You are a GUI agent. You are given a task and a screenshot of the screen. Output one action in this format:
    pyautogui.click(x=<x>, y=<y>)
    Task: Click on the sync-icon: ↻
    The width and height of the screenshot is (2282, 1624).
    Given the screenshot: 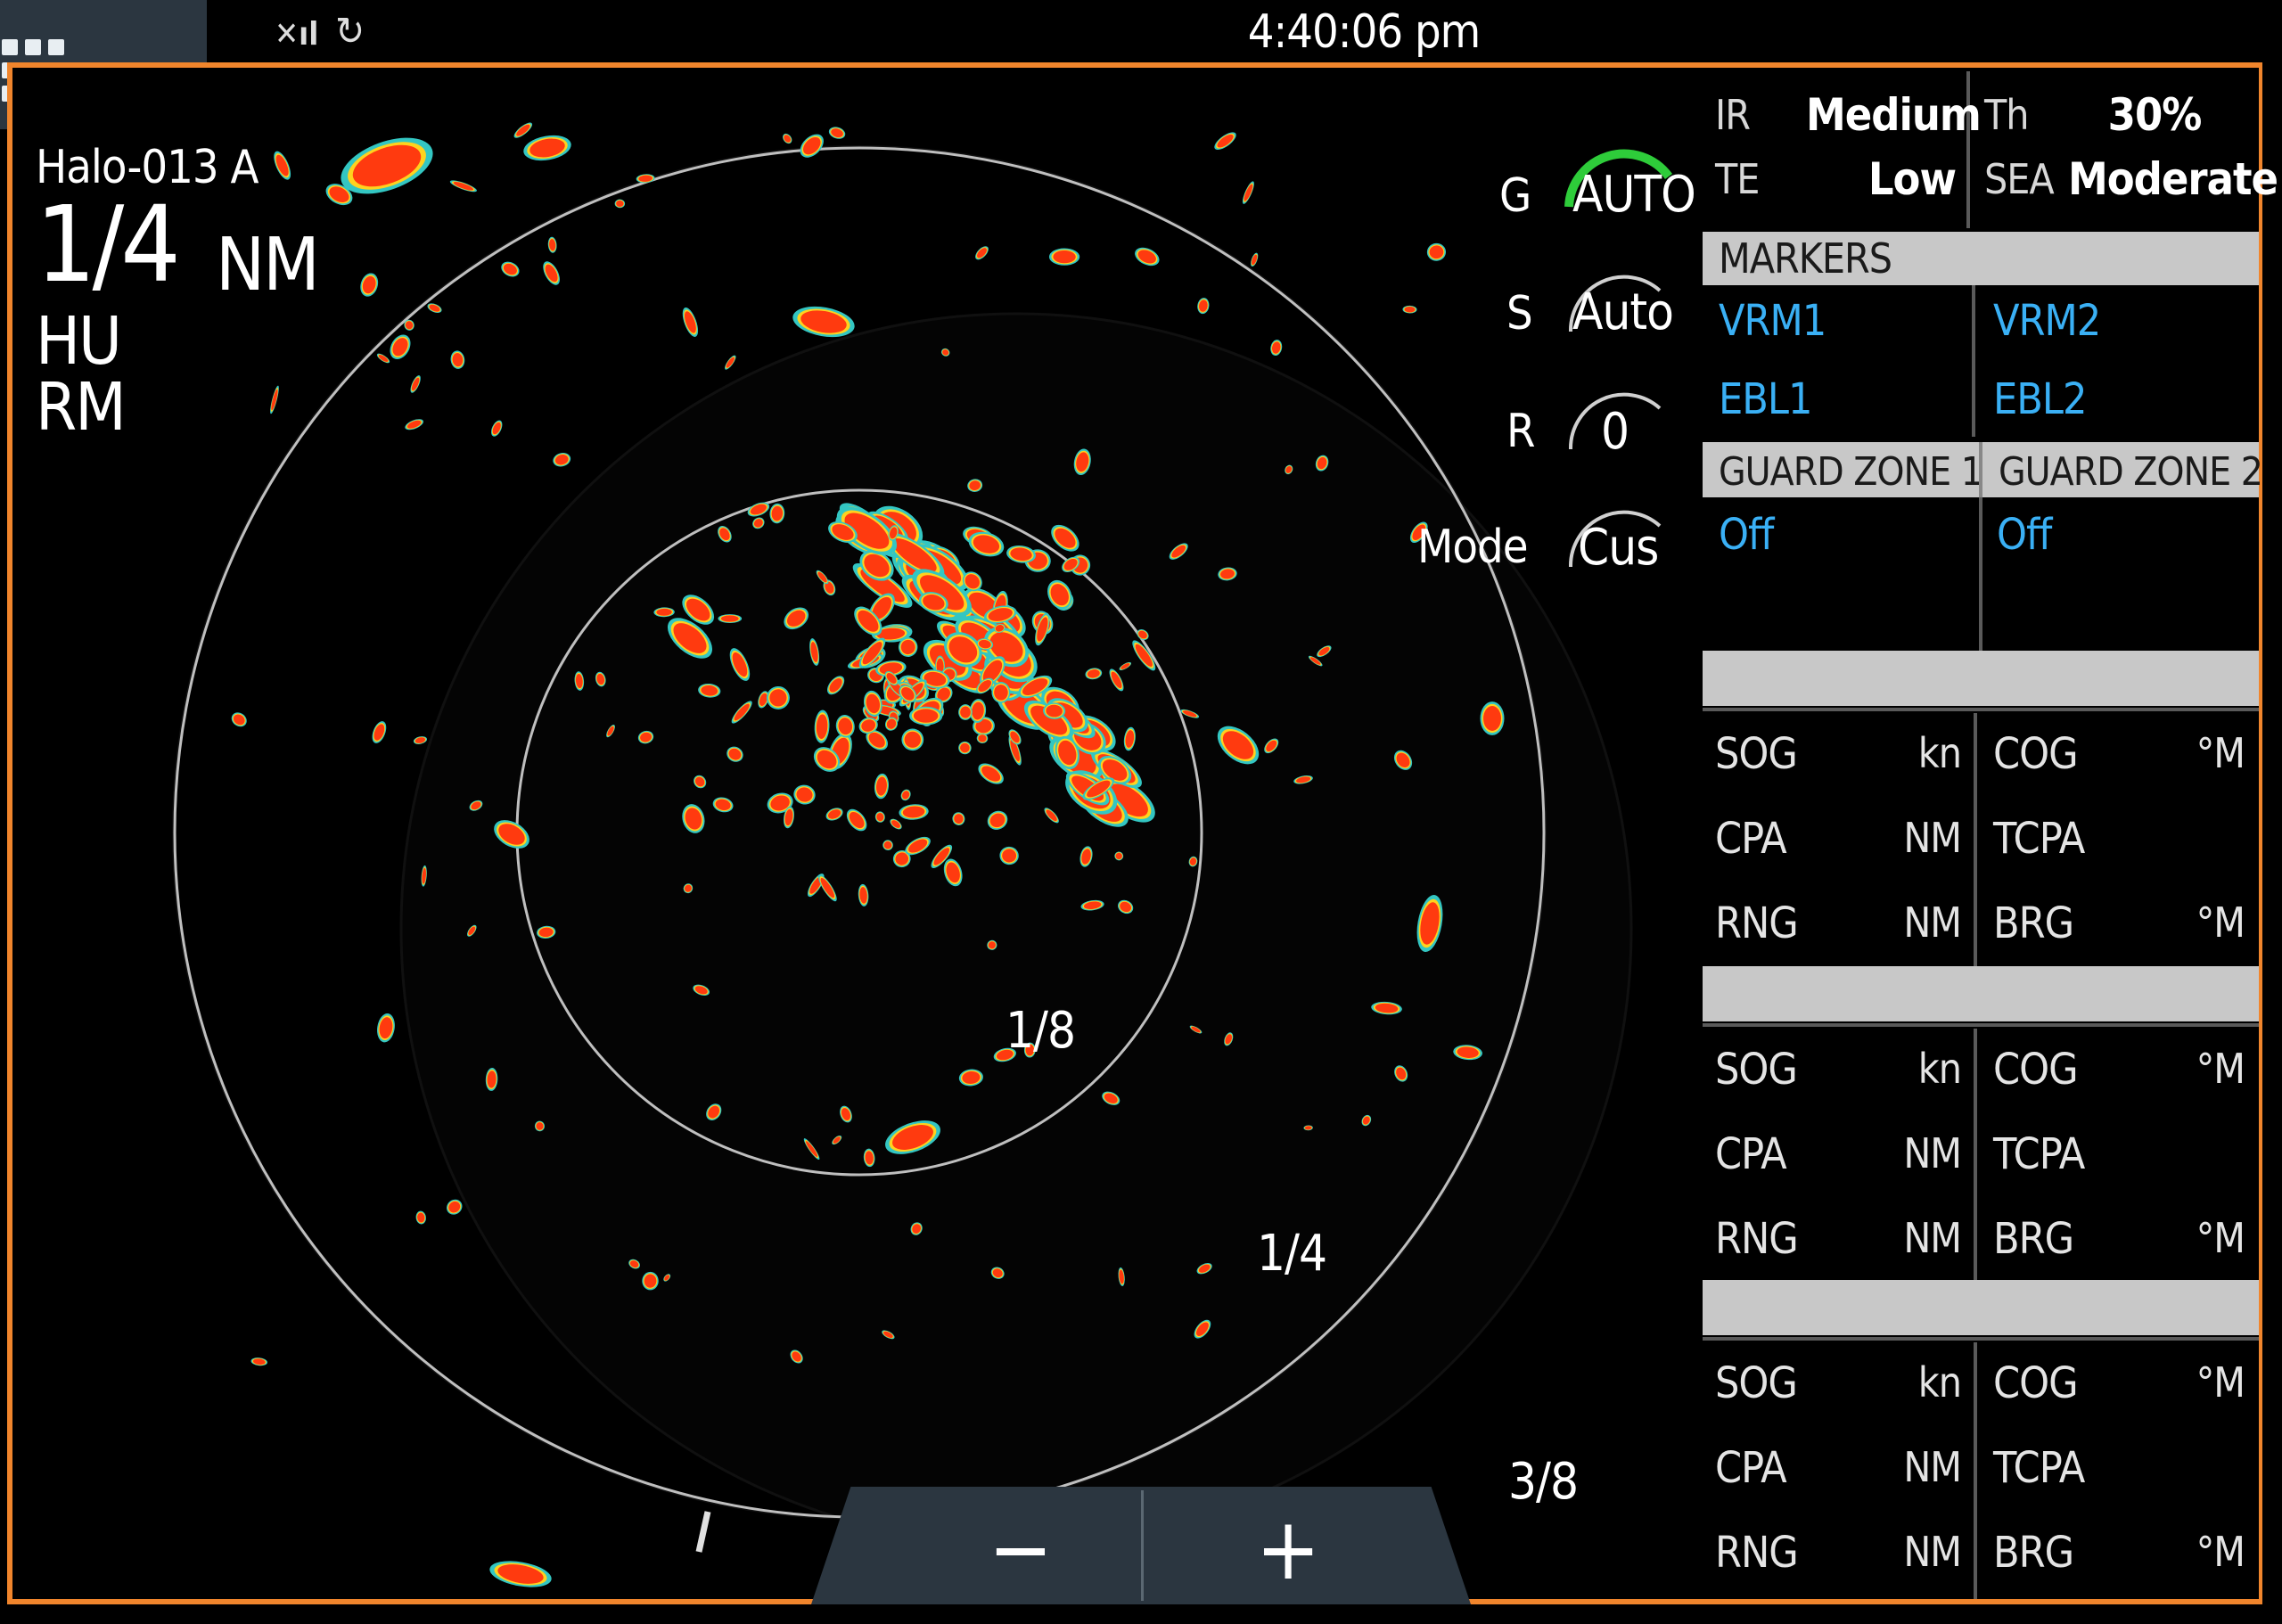 What is the action you would take?
    pyautogui.click(x=350, y=31)
    